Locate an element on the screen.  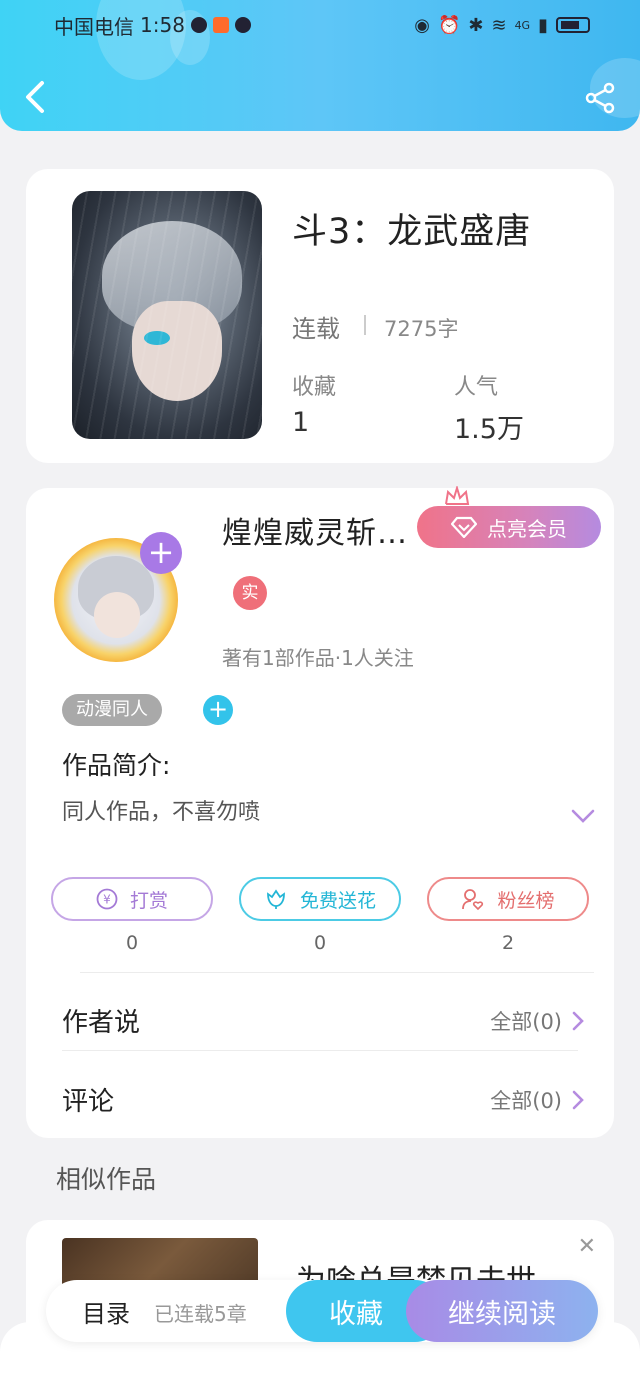
app-notification-icon is located at coordinates (220, 25).